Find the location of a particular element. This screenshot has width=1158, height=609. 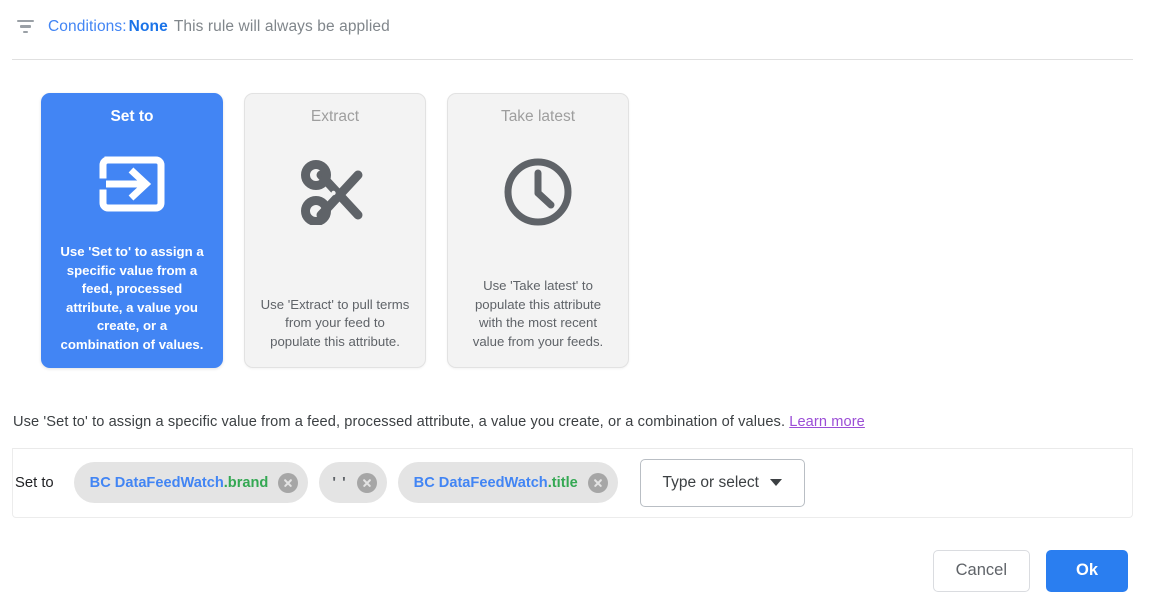

conditions-value: None is located at coordinates (148, 26).